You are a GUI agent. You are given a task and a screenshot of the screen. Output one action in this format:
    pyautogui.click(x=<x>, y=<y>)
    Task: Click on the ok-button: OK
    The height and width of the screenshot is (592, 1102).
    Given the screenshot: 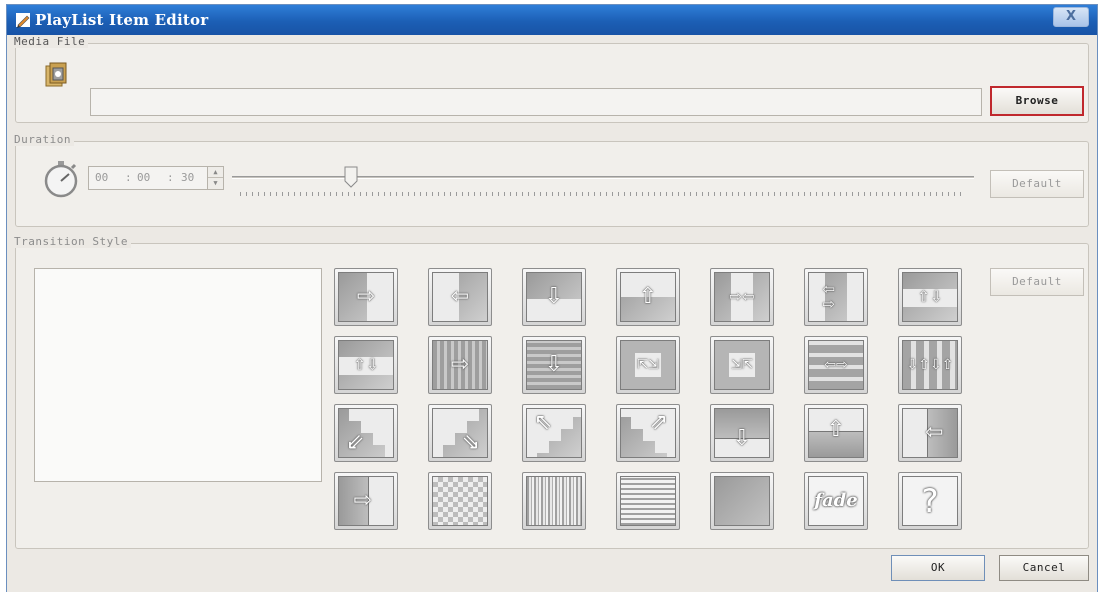 What is the action you would take?
    pyautogui.click(x=938, y=568)
    